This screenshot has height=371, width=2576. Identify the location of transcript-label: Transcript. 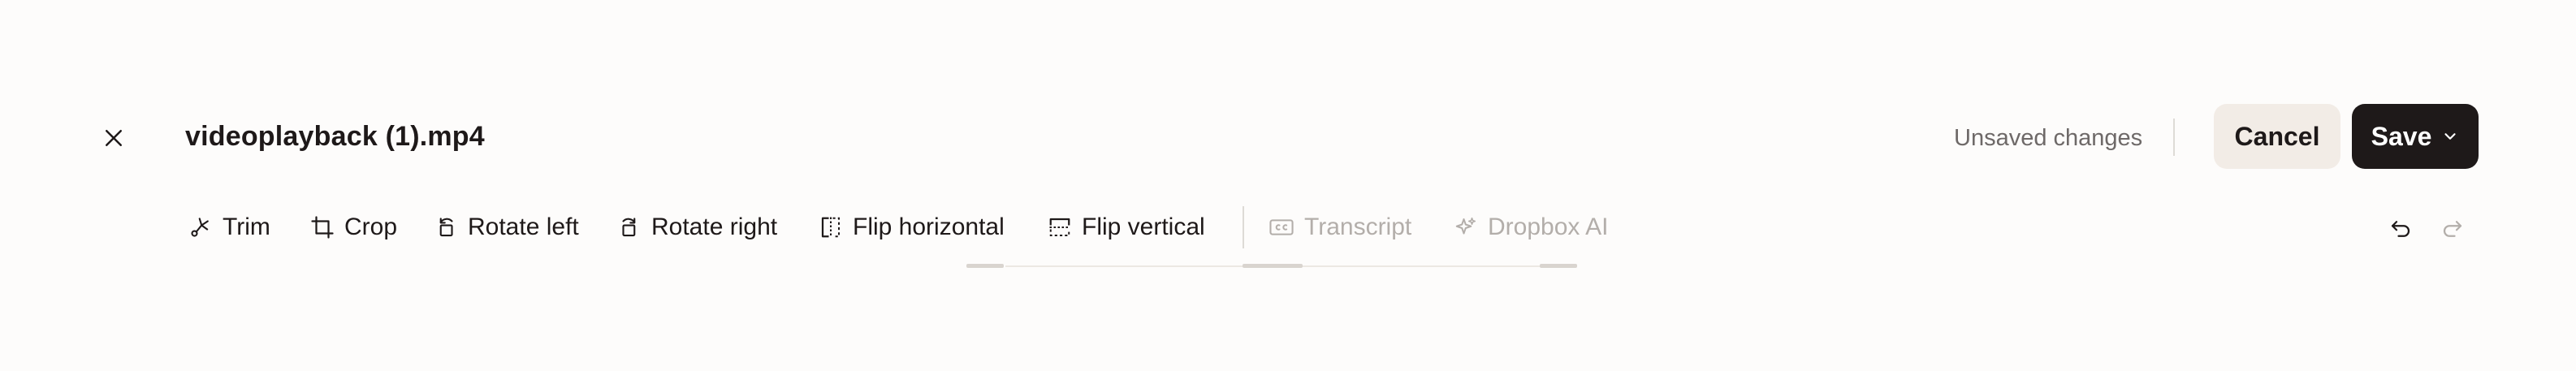
(1358, 227).